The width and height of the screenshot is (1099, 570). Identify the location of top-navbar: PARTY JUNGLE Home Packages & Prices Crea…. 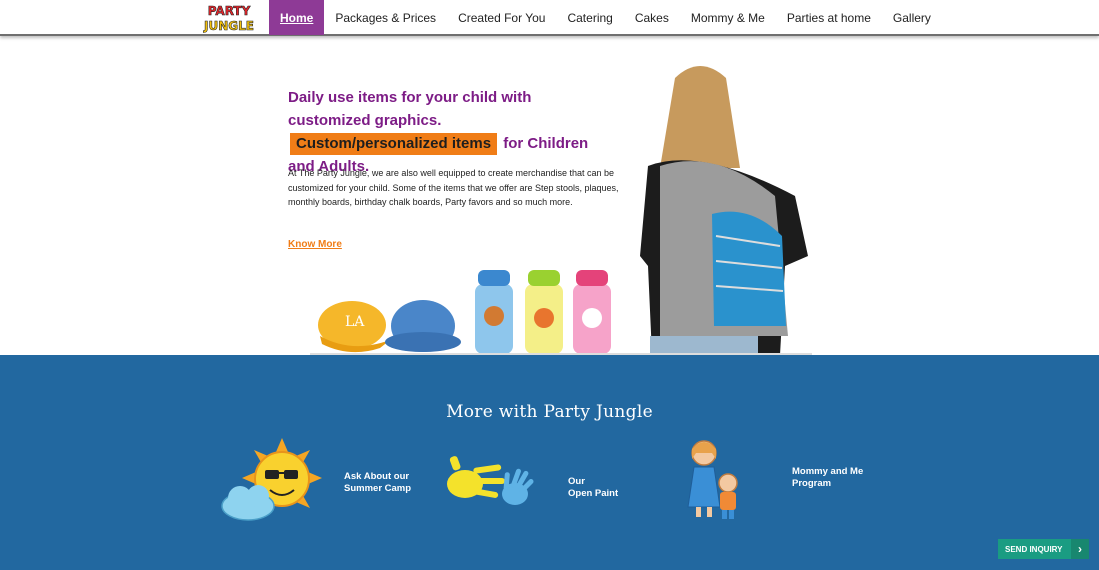
(549, 18).